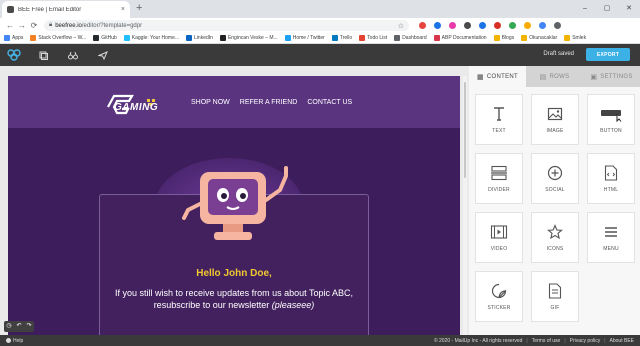 The width and height of the screenshot is (640, 346). I want to click on tab-close-icon: ×, so click(123, 9).